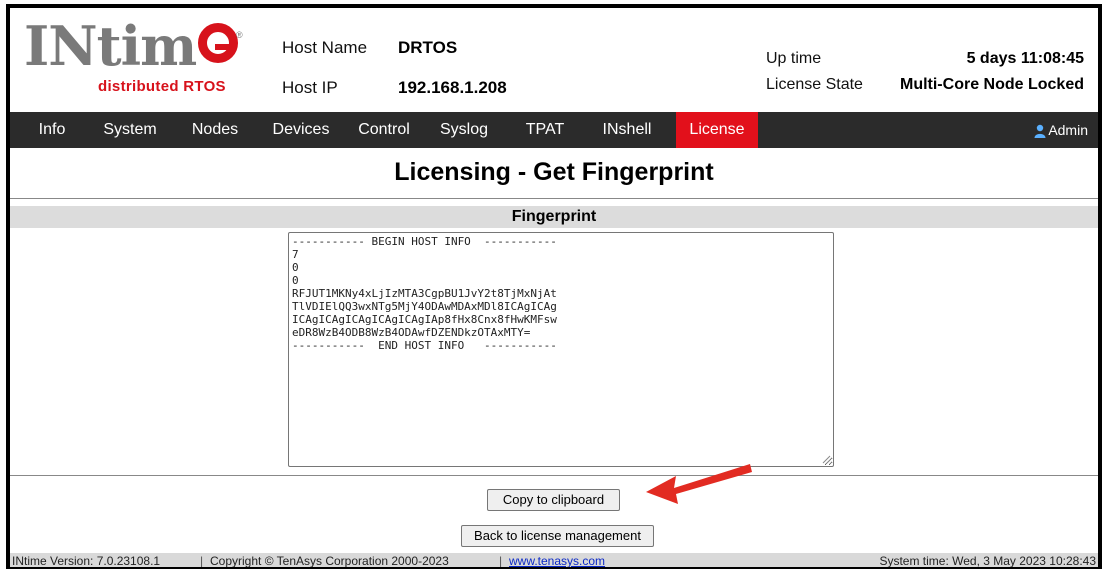  I want to click on host-name-label: Host Name, so click(325, 47).